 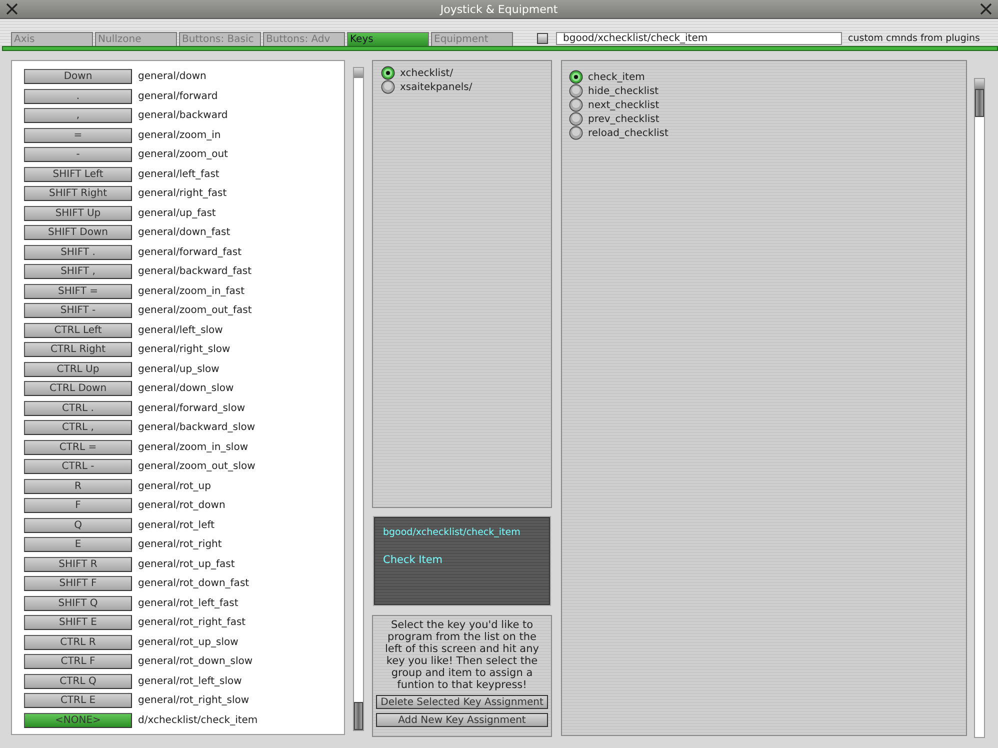 What do you see at coordinates (78, 603) in the screenshot?
I see `key-button: SHIFT Q` at bounding box center [78, 603].